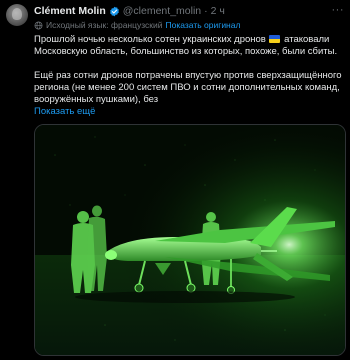  What do you see at coordinates (203, 25) in the screenshot?
I see `show-original-link: Показать оригинал` at bounding box center [203, 25].